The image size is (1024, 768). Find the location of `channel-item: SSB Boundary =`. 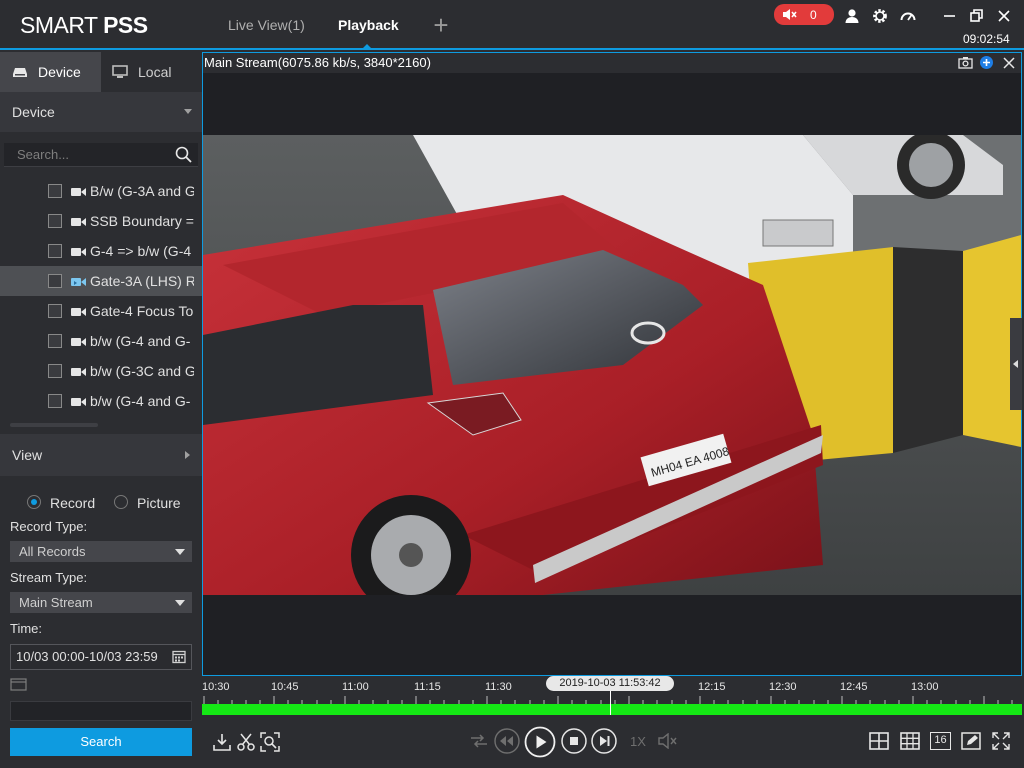

channel-item: SSB Boundary = is located at coordinates (101, 221).